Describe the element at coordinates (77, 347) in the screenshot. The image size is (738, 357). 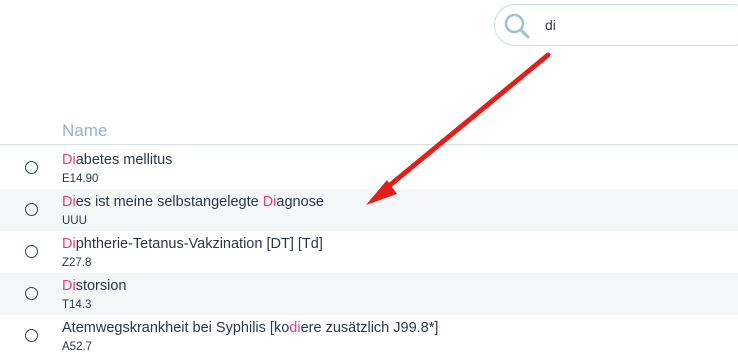
I see `item-code: A52.7` at that location.